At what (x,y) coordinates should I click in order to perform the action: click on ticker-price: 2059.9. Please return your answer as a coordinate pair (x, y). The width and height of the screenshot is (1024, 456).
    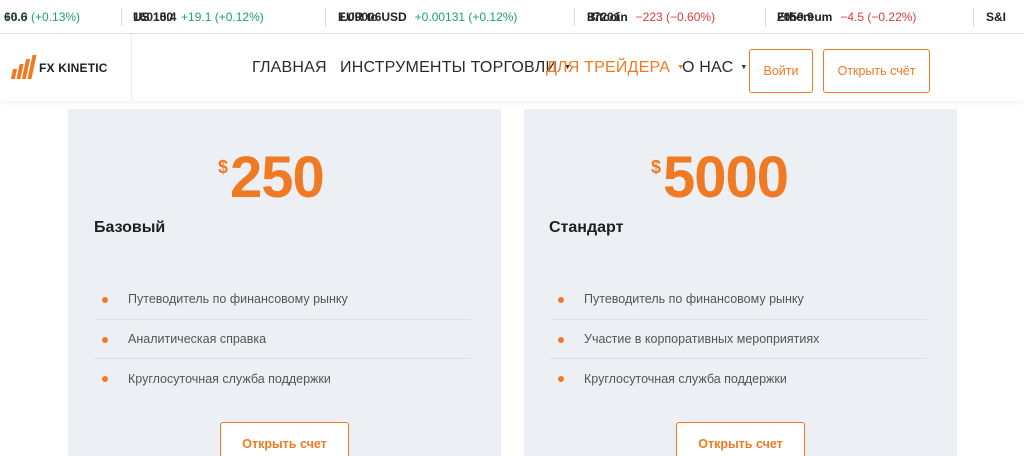
    Looking at the image, I should click on (795, 17).